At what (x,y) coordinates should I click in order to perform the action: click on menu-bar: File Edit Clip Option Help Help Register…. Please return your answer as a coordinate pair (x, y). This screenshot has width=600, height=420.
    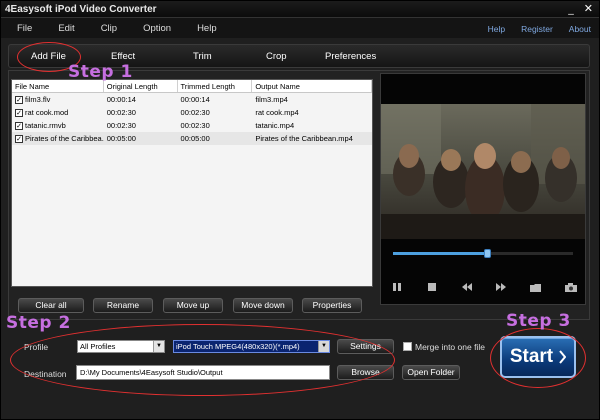
    Looking at the image, I should click on (300, 28).